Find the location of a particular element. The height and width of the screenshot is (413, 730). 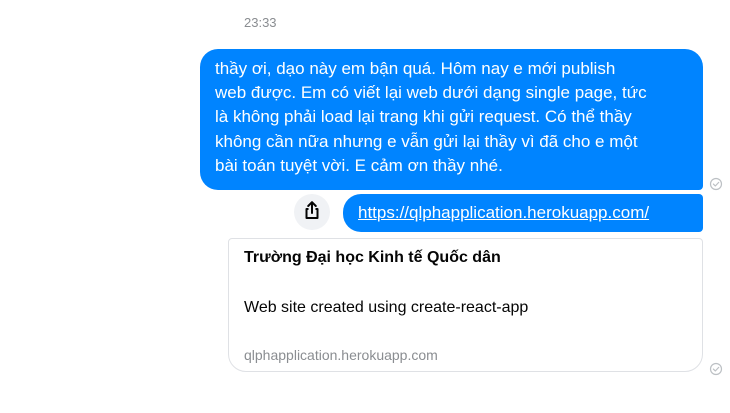

share-button is located at coordinates (312, 212).